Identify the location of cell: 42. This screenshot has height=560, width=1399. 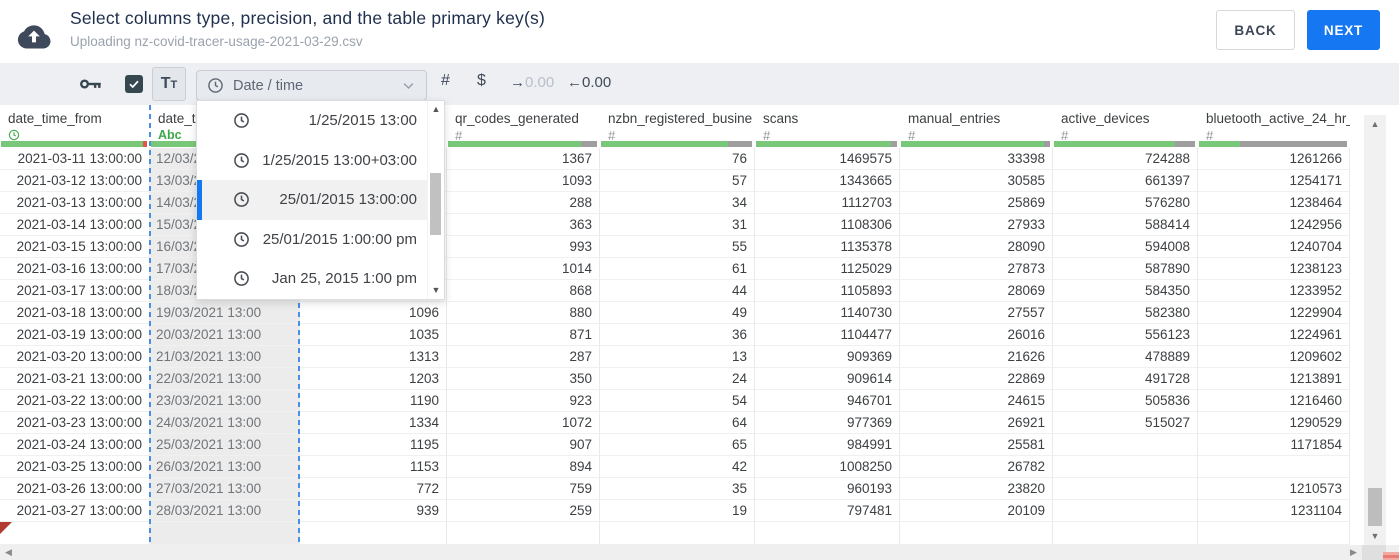
(677, 467).